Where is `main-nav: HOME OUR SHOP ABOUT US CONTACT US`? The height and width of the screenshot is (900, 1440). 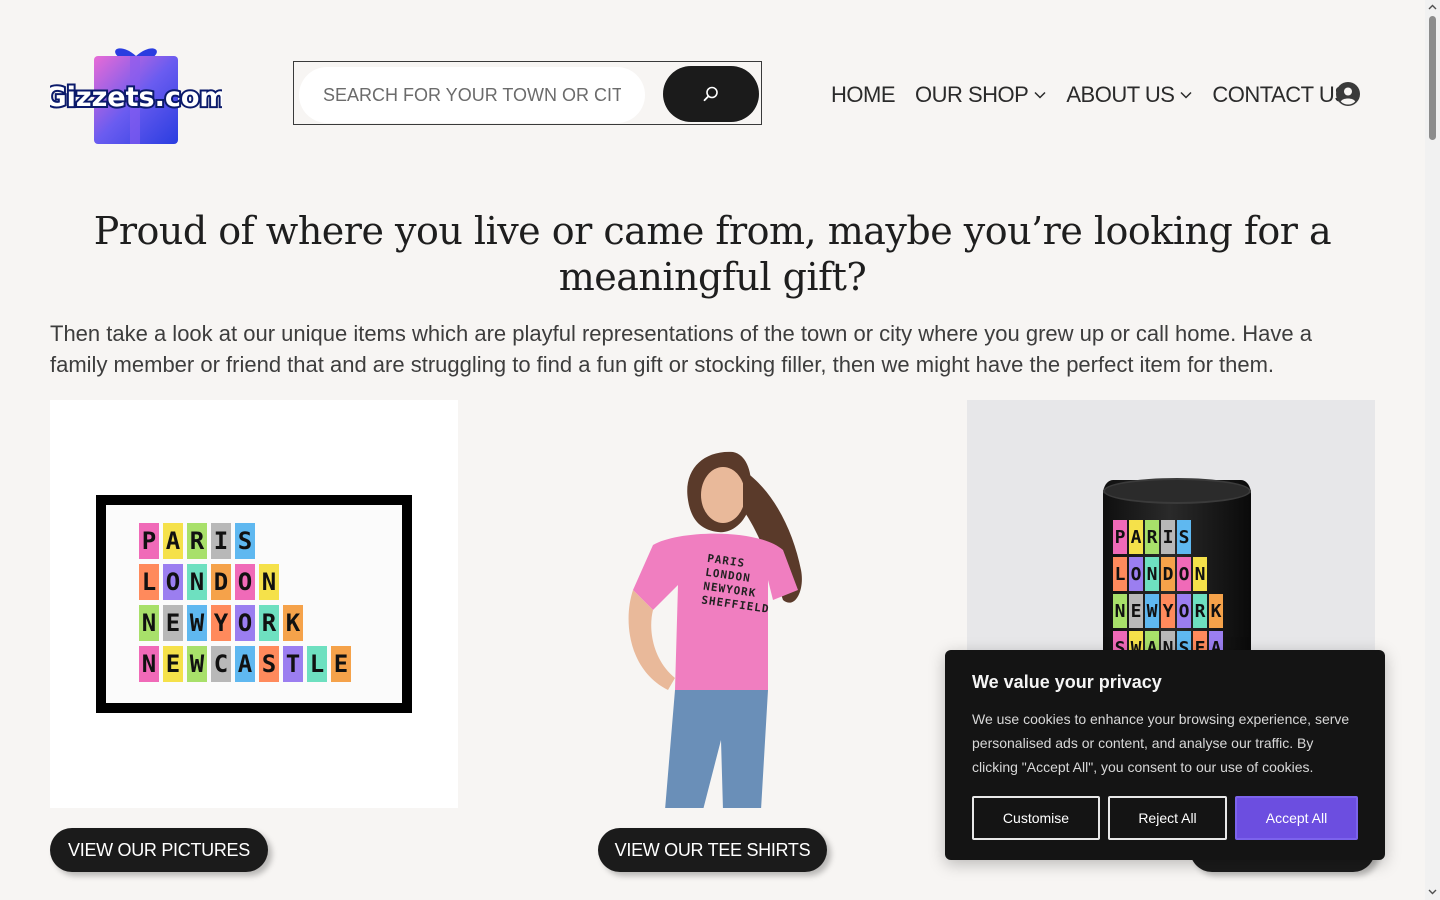 main-nav: HOME OUR SHOP ABOUT US CONTACT US is located at coordinates (1099, 95).